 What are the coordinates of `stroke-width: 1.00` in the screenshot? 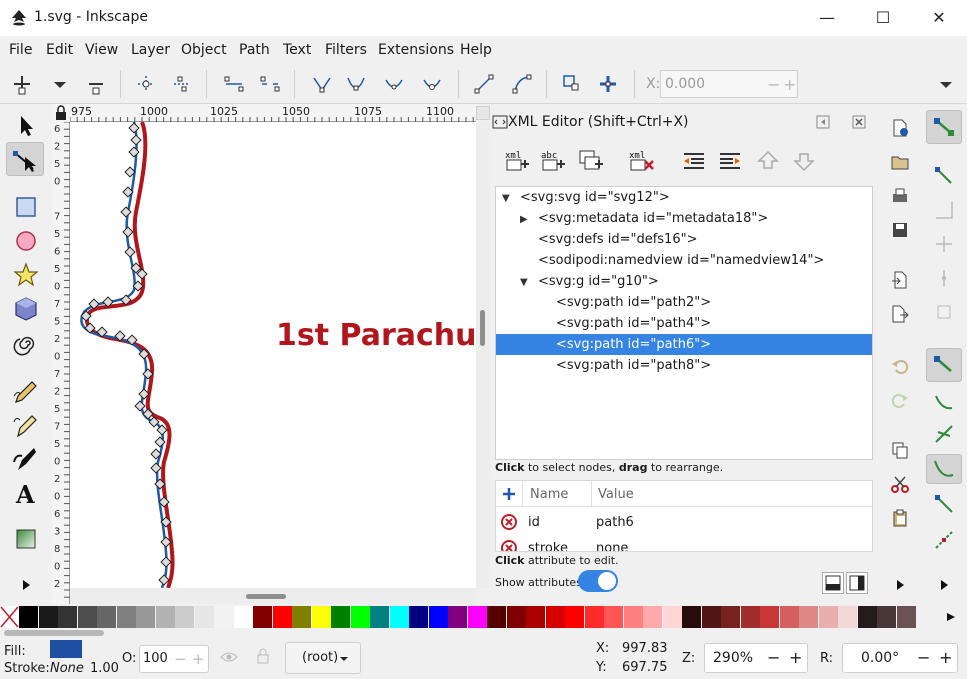 It's located at (104, 668).